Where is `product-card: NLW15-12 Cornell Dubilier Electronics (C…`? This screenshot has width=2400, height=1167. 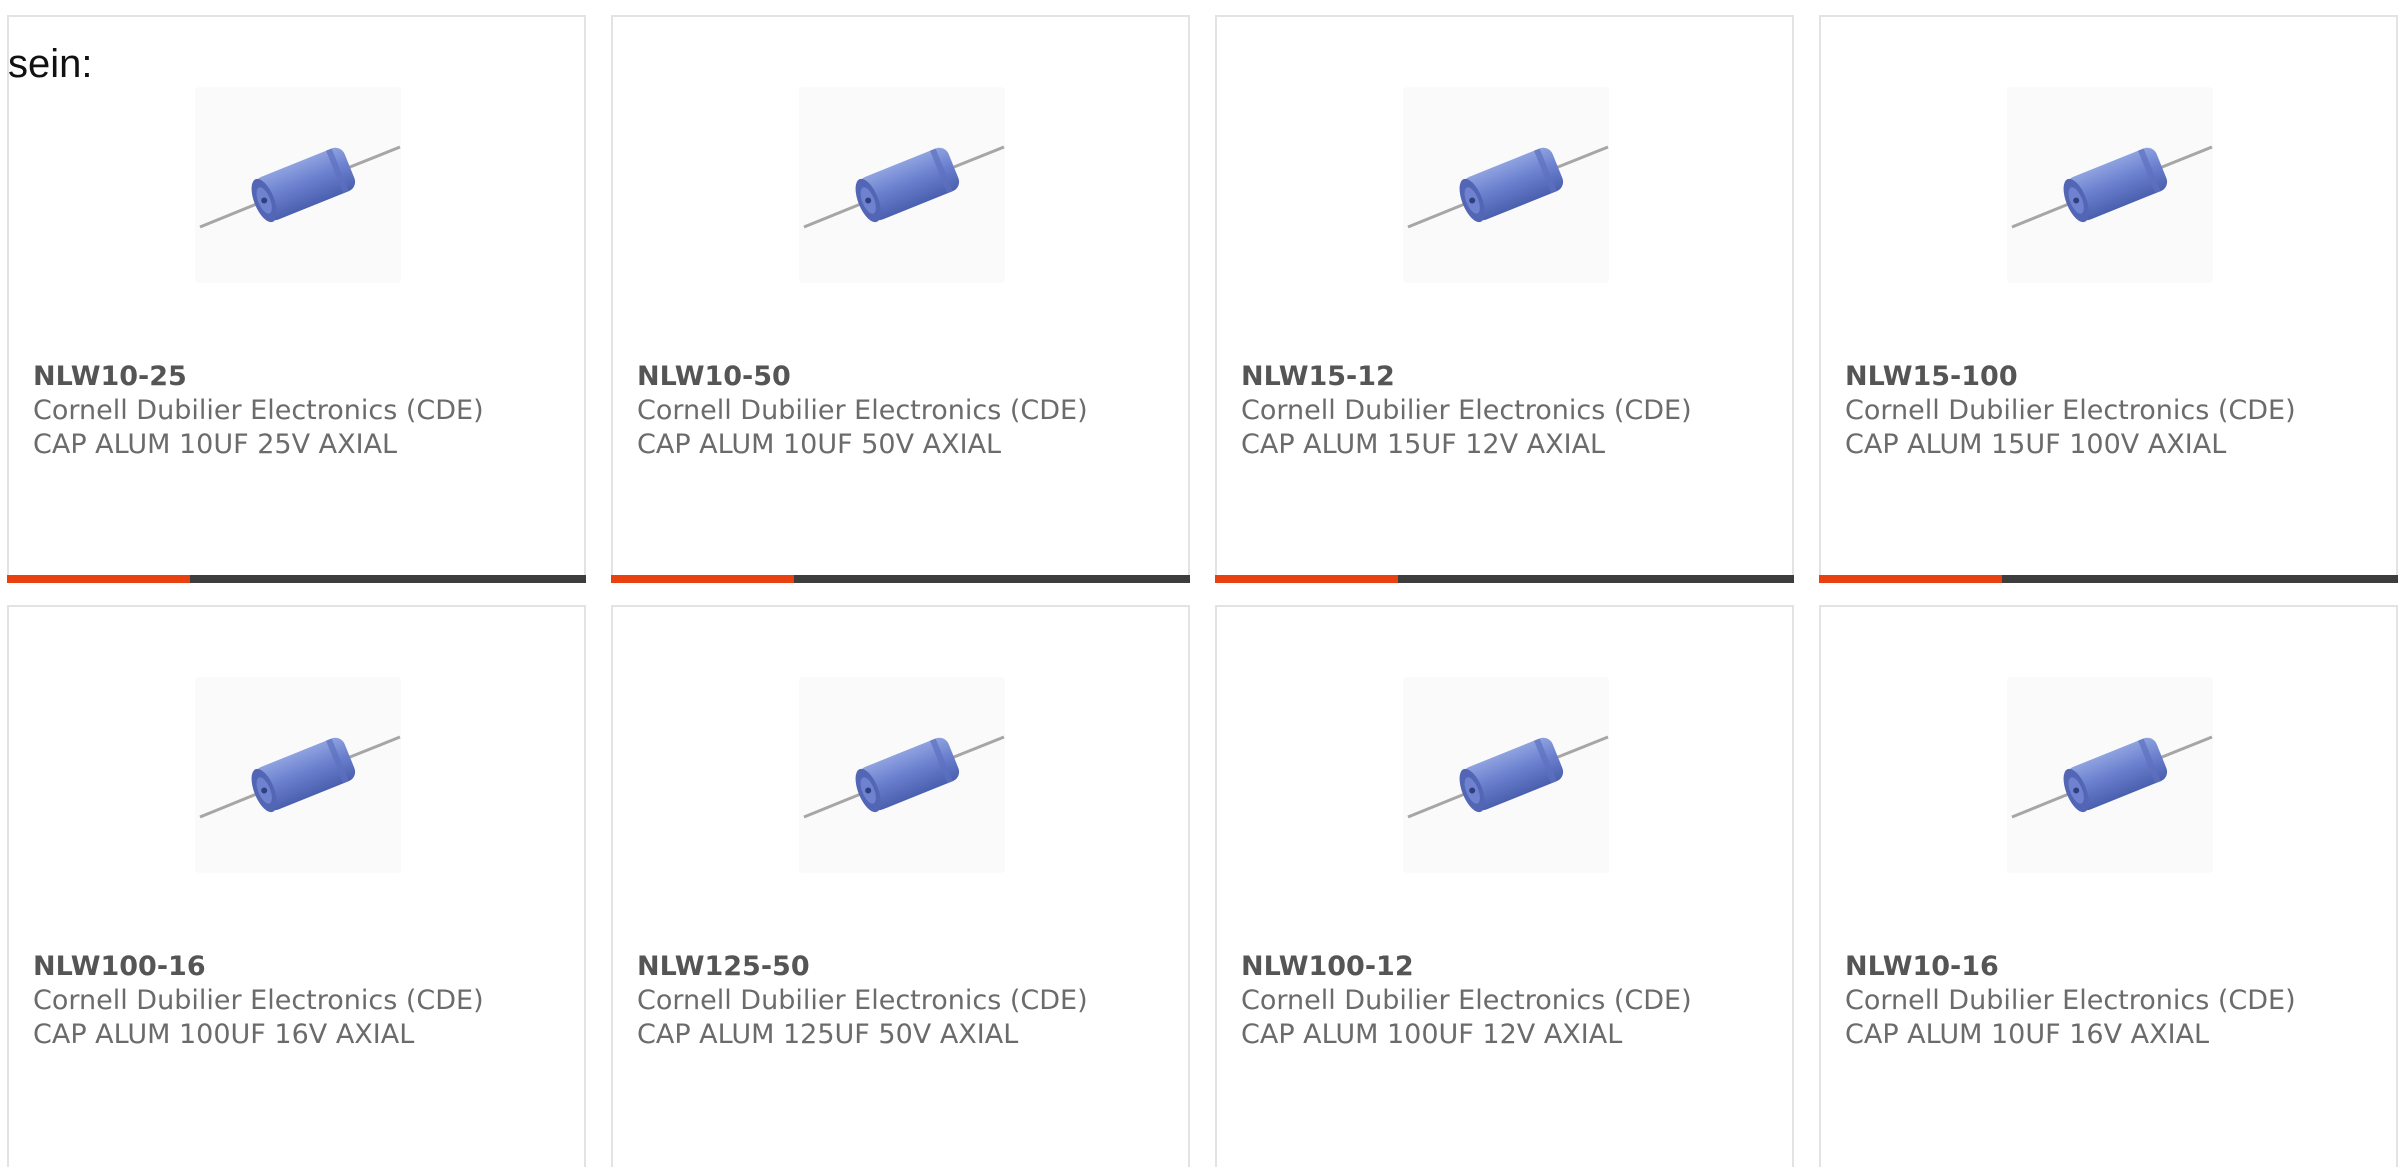 product-card: NLW15-12 Cornell Dubilier Electronics (C… is located at coordinates (1504, 299).